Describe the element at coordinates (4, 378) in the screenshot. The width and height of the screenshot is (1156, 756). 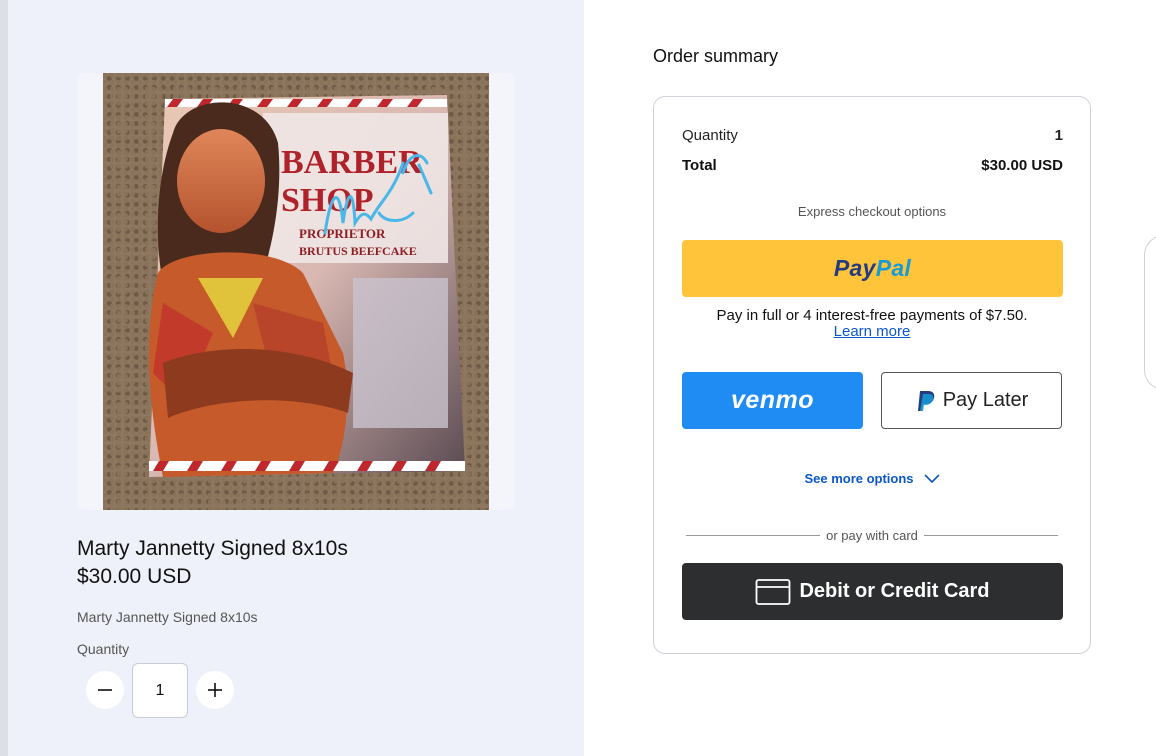
I see `window-edge` at that location.